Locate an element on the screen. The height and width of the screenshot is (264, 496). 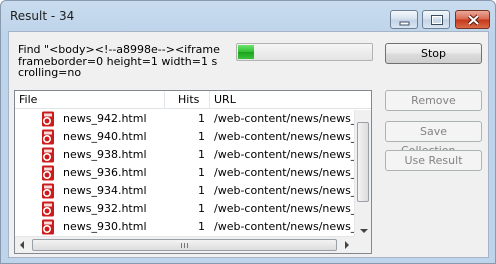
remove-button: Remove is located at coordinates (433, 100).